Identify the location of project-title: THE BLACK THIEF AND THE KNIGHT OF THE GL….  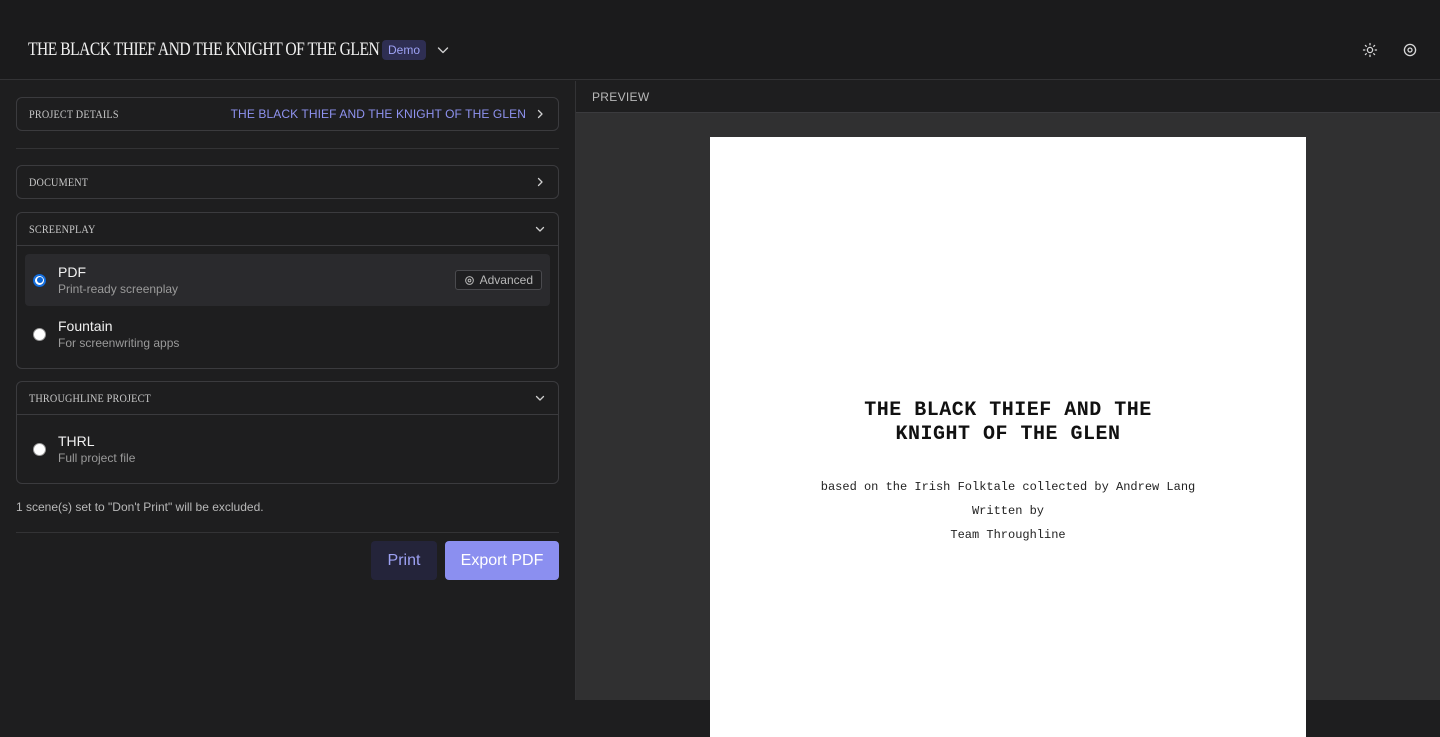
(204, 49).